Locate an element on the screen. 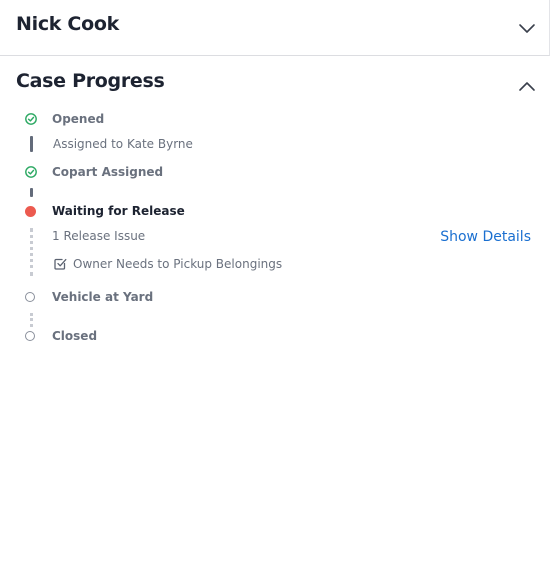  show-details-link: Show Details is located at coordinates (485, 237).